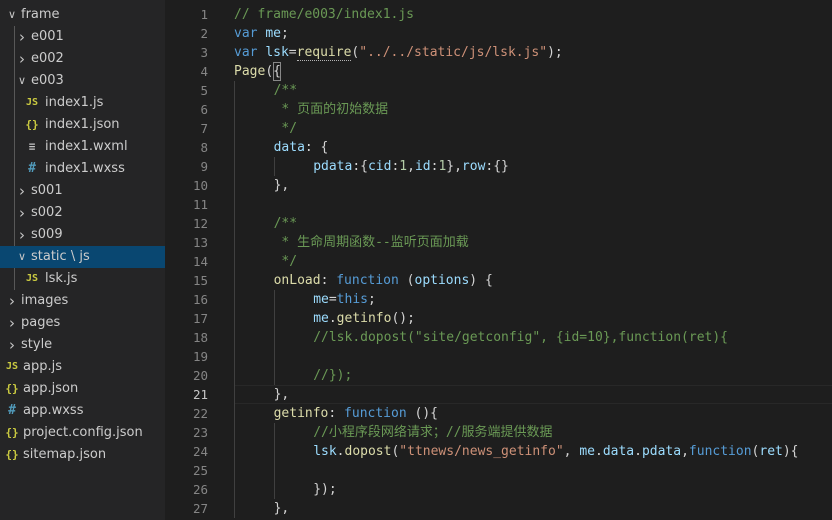 The width and height of the screenshot is (832, 520). I want to click on tree-file-index1-json: {} index1.json, so click(82, 125).